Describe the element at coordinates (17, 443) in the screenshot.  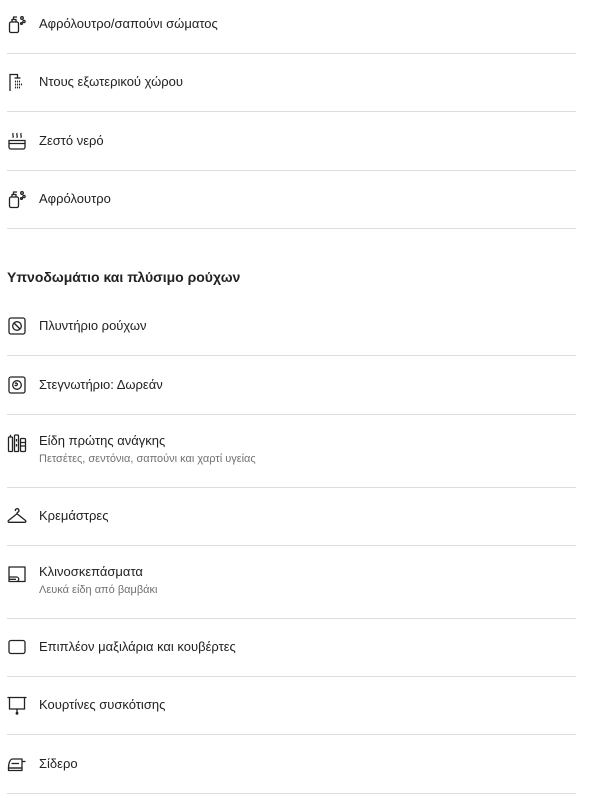
I see `essentials-icon` at that location.